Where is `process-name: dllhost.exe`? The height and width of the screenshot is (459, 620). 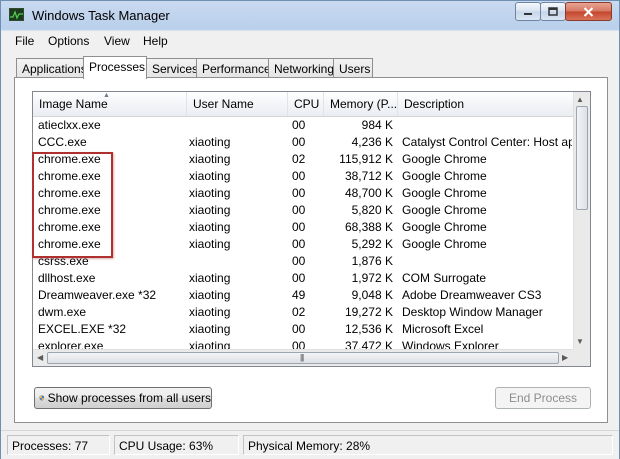 process-name: dllhost.exe is located at coordinates (67, 278).